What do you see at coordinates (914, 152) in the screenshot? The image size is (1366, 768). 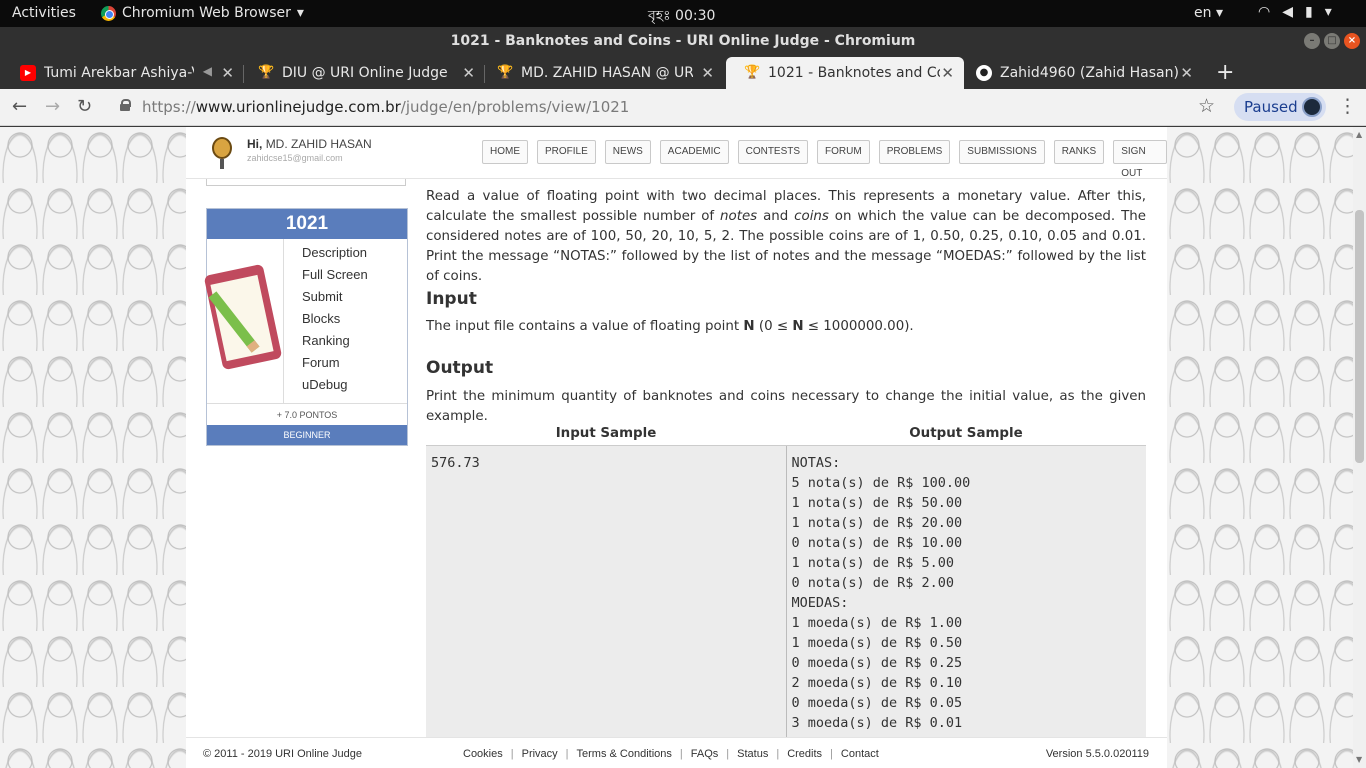 I see `menu-problems: PROBLEMS` at bounding box center [914, 152].